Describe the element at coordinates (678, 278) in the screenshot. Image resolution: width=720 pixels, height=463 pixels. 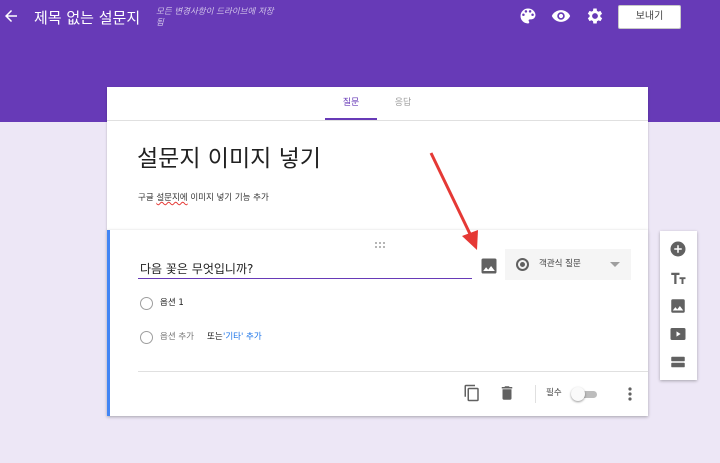
I see `title-text-icon` at that location.